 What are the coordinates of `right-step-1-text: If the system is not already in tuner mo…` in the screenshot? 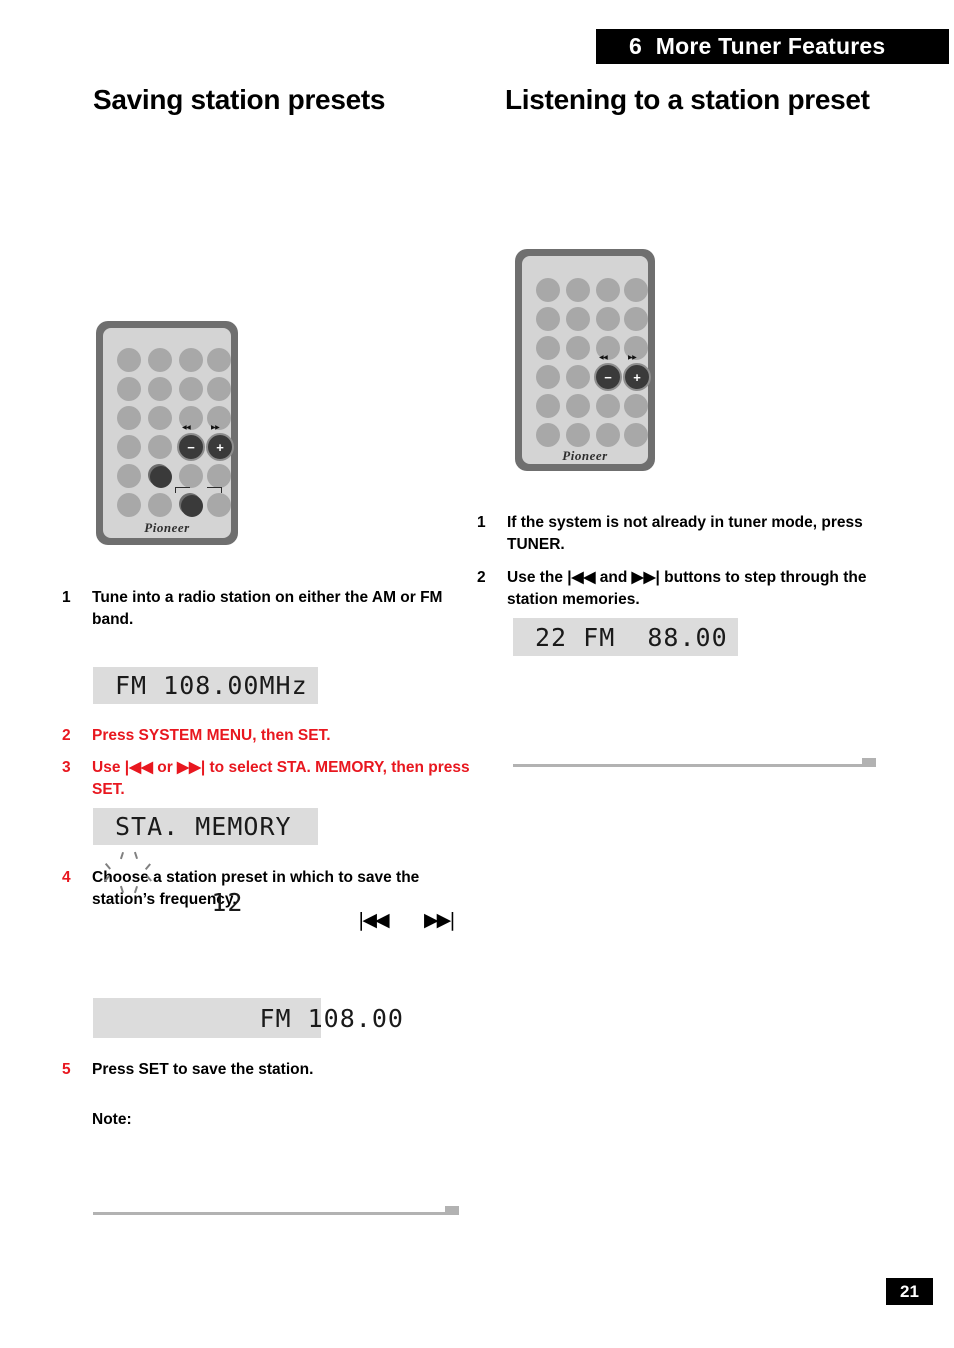 It's located at (685, 534).